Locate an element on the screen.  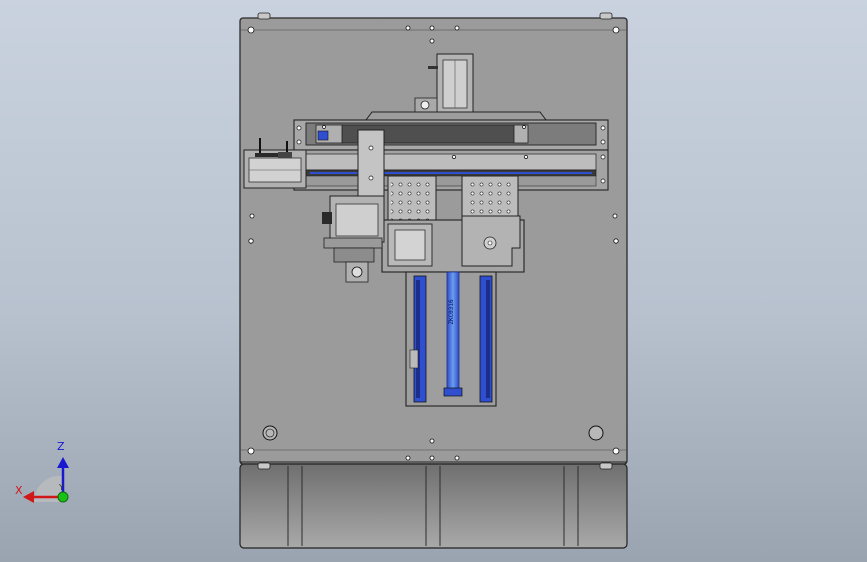
z-rail-slot: ZKC0316 is located at coordinates (451, 339).